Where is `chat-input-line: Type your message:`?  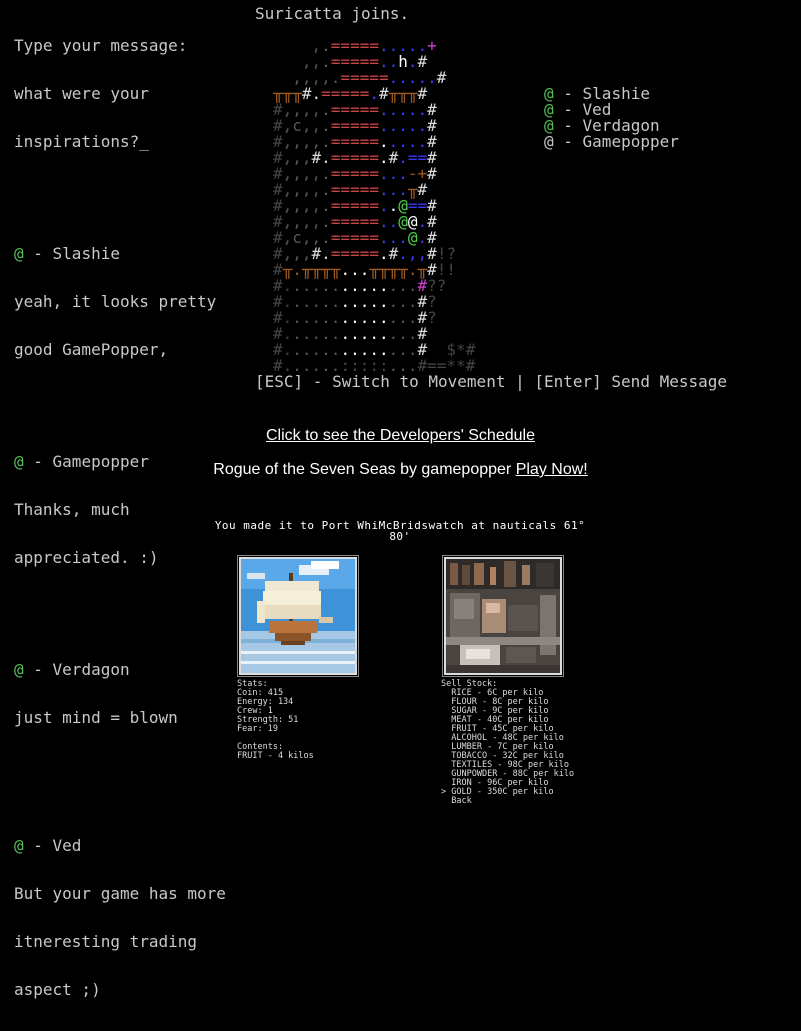
chat-input-line: Type your message: is located at coordinates (134, 46).